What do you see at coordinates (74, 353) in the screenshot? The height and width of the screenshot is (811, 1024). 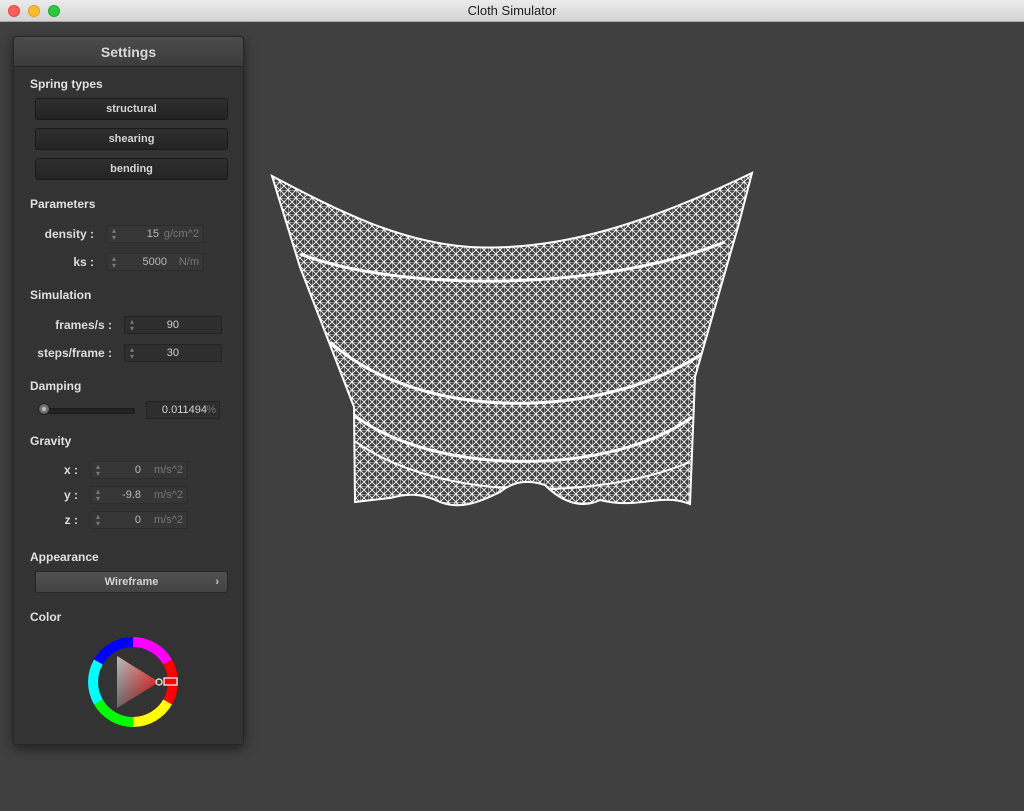 I see `steps-per-frame-label: steps/frame :` at bounding box center [74, 353].